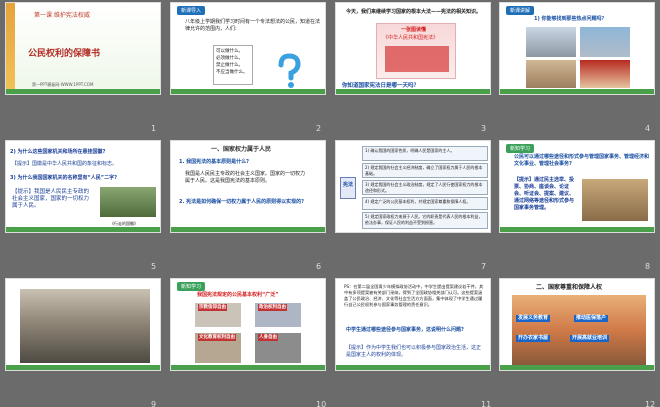  What do you see at coordinates (65, 164) in the screenshot?
I see `answer-text: 【提示】国徽是中华人民共和国的象征和标志。` at bounding box center [65, 164].